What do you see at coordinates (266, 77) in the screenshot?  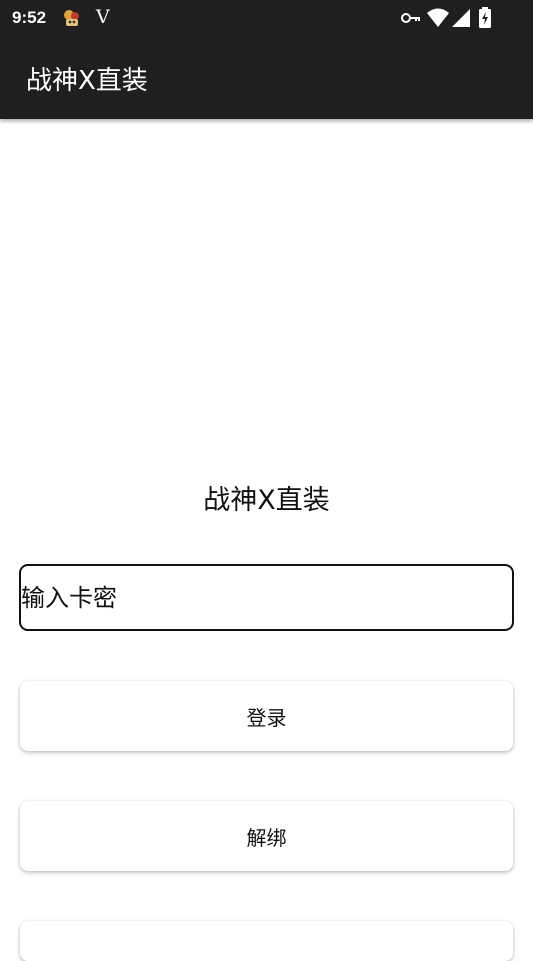 I see `app-bar: 战神X直装` at bounding box center [266, 77].